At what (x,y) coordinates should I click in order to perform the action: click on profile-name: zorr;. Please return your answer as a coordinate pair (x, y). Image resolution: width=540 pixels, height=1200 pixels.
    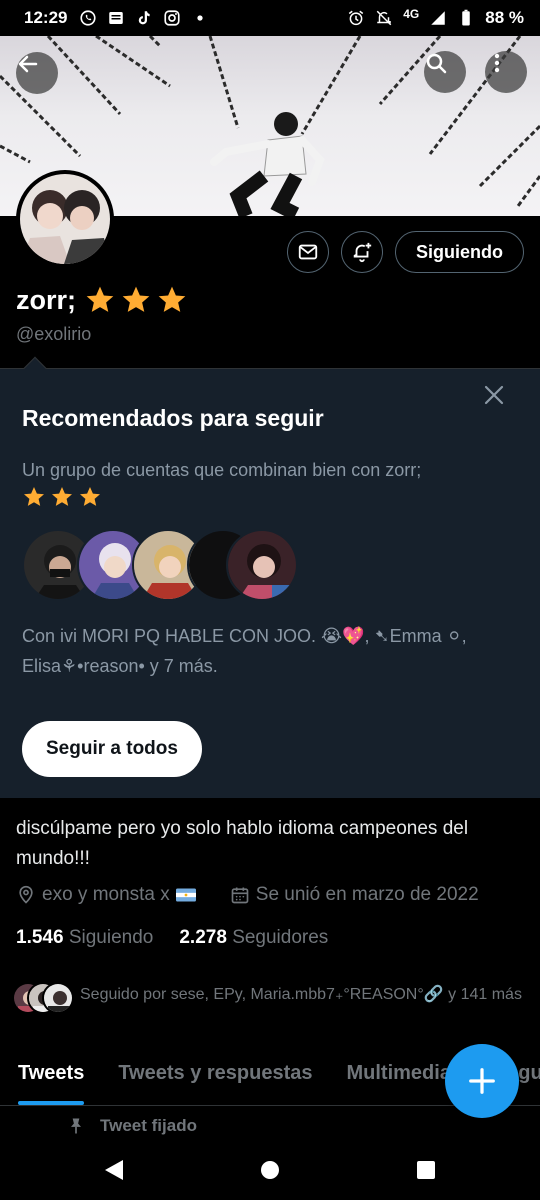
    Looking at the image, I should click on (46, 299).